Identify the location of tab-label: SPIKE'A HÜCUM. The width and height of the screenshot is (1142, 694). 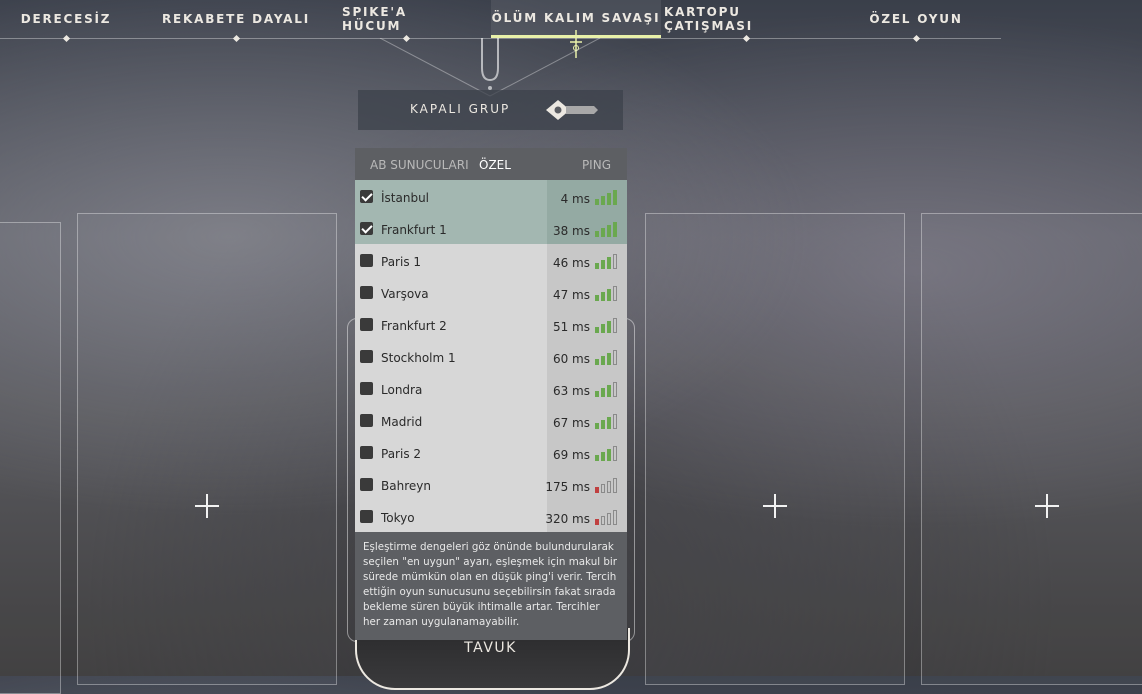
(374, 19).